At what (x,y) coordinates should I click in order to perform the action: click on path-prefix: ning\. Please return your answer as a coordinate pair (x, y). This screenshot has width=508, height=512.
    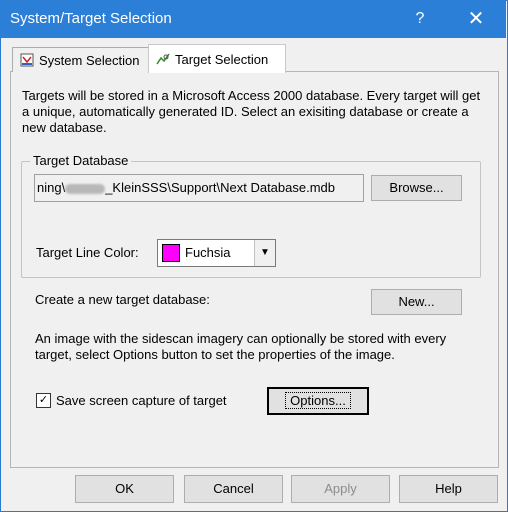
    Looking at the image, I should click on (51, 187).